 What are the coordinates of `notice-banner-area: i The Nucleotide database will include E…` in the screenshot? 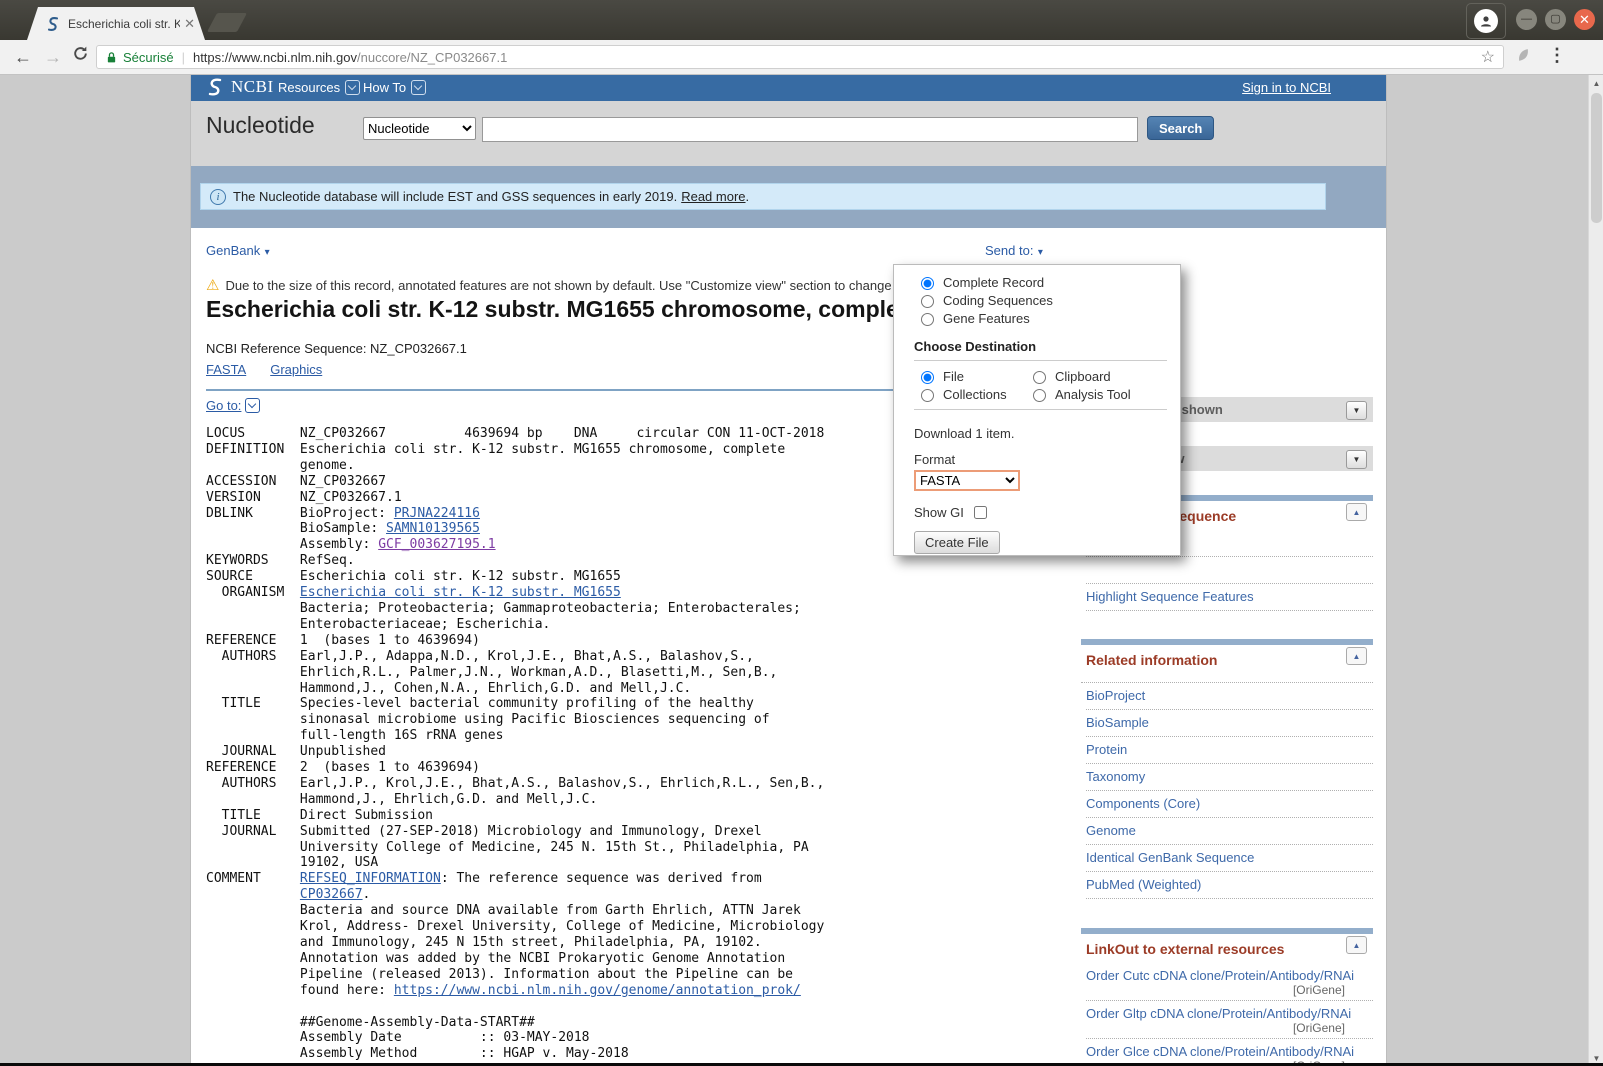 It's located at (788, 197).